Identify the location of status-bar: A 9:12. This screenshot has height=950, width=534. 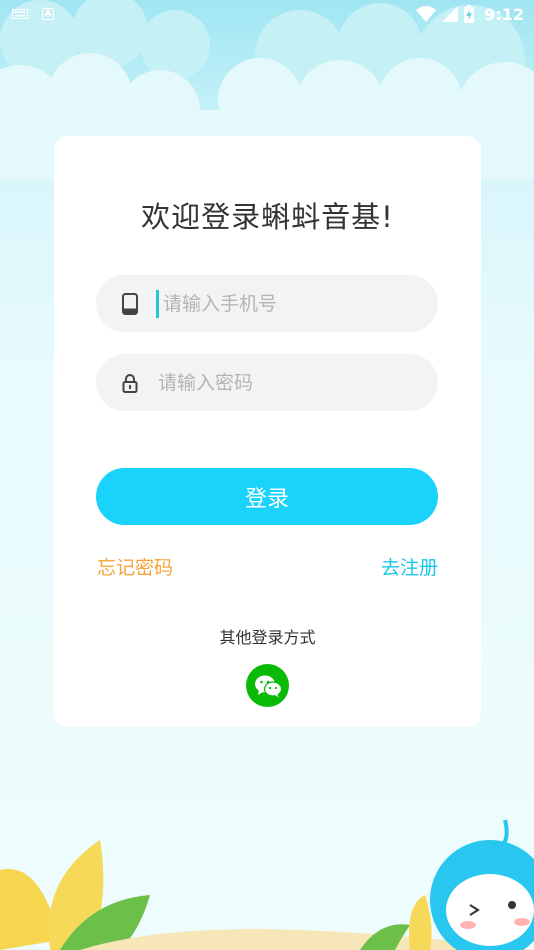
(267, 14).